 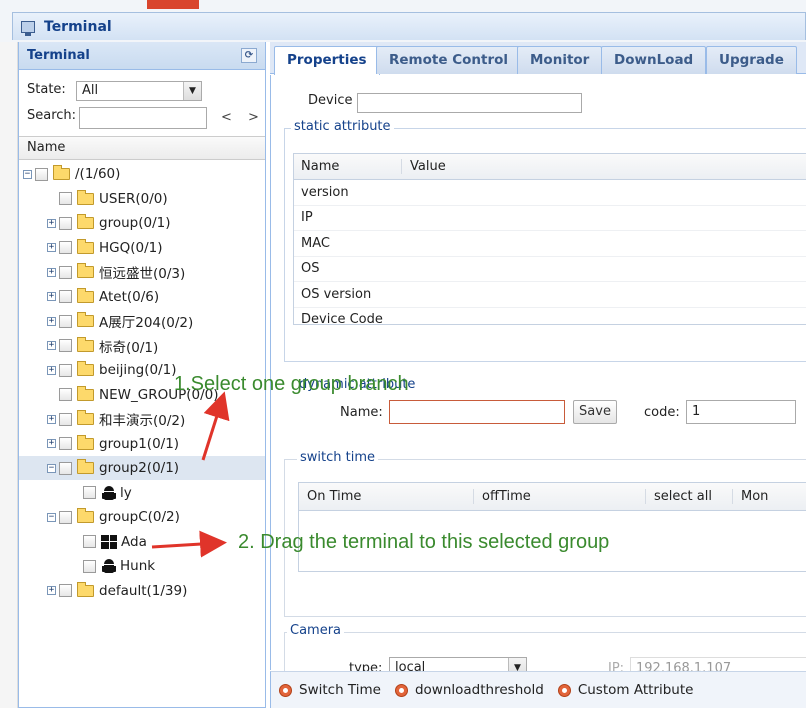 I want to click on table-row: OS, so click(x=550, y=269).